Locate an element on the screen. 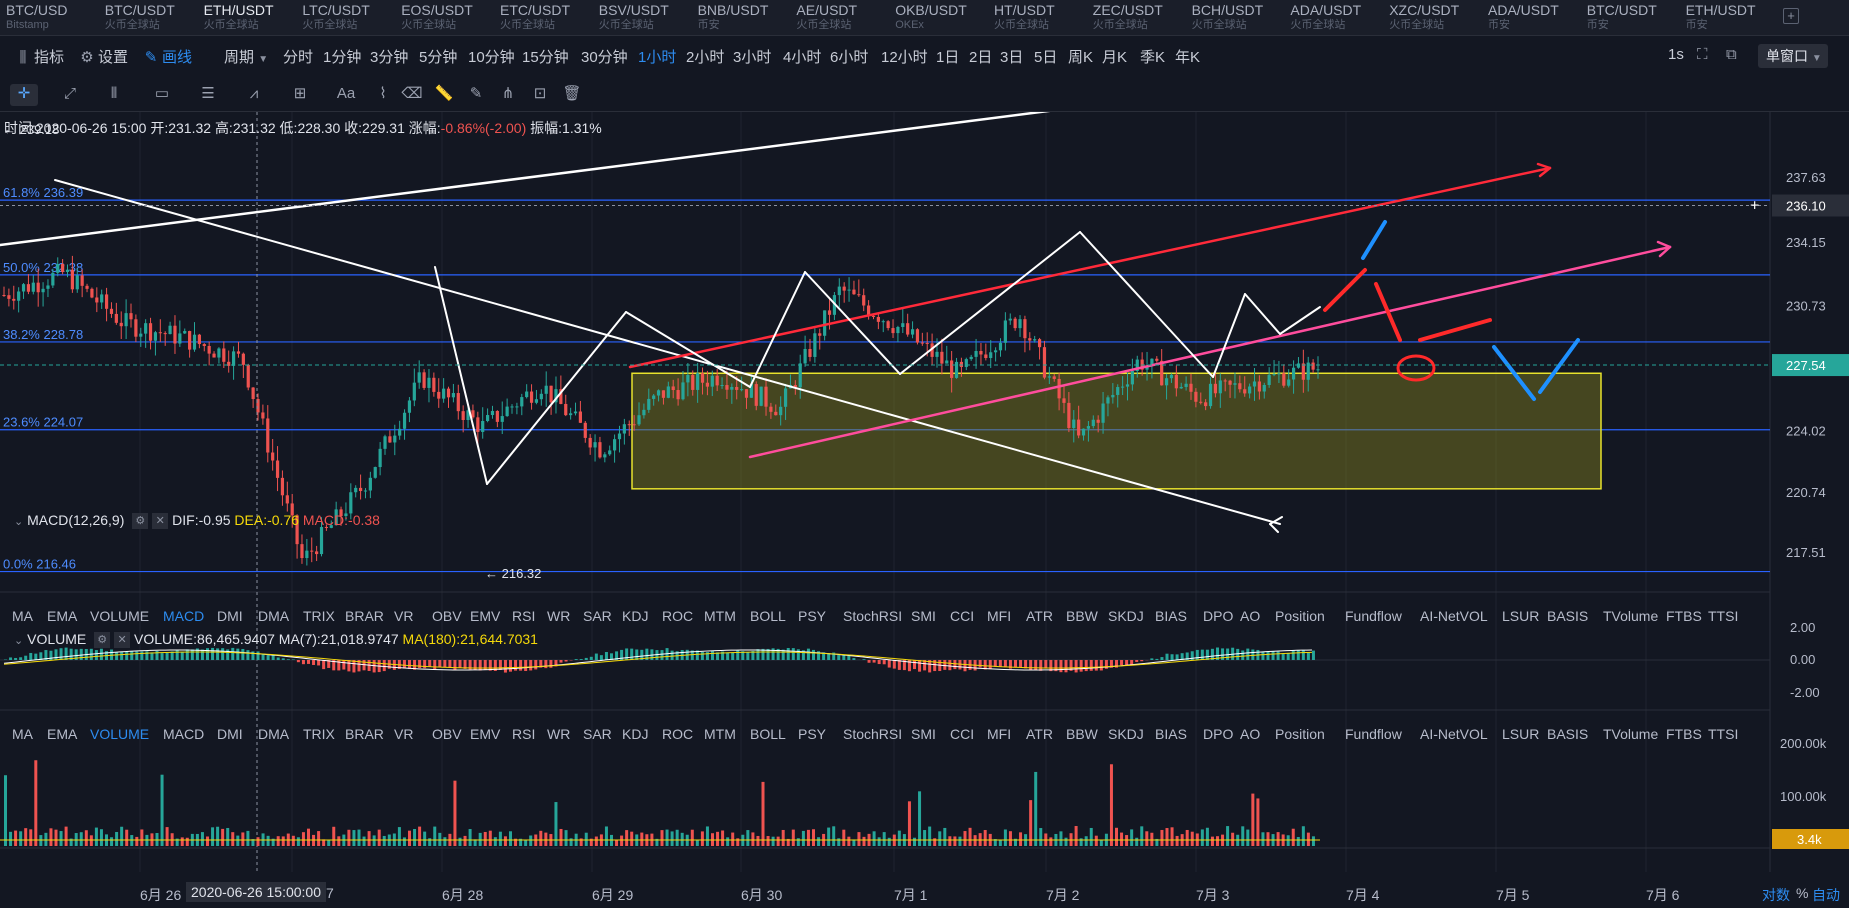  lock-icon: ⊡ is located at coordinates (540, 95).